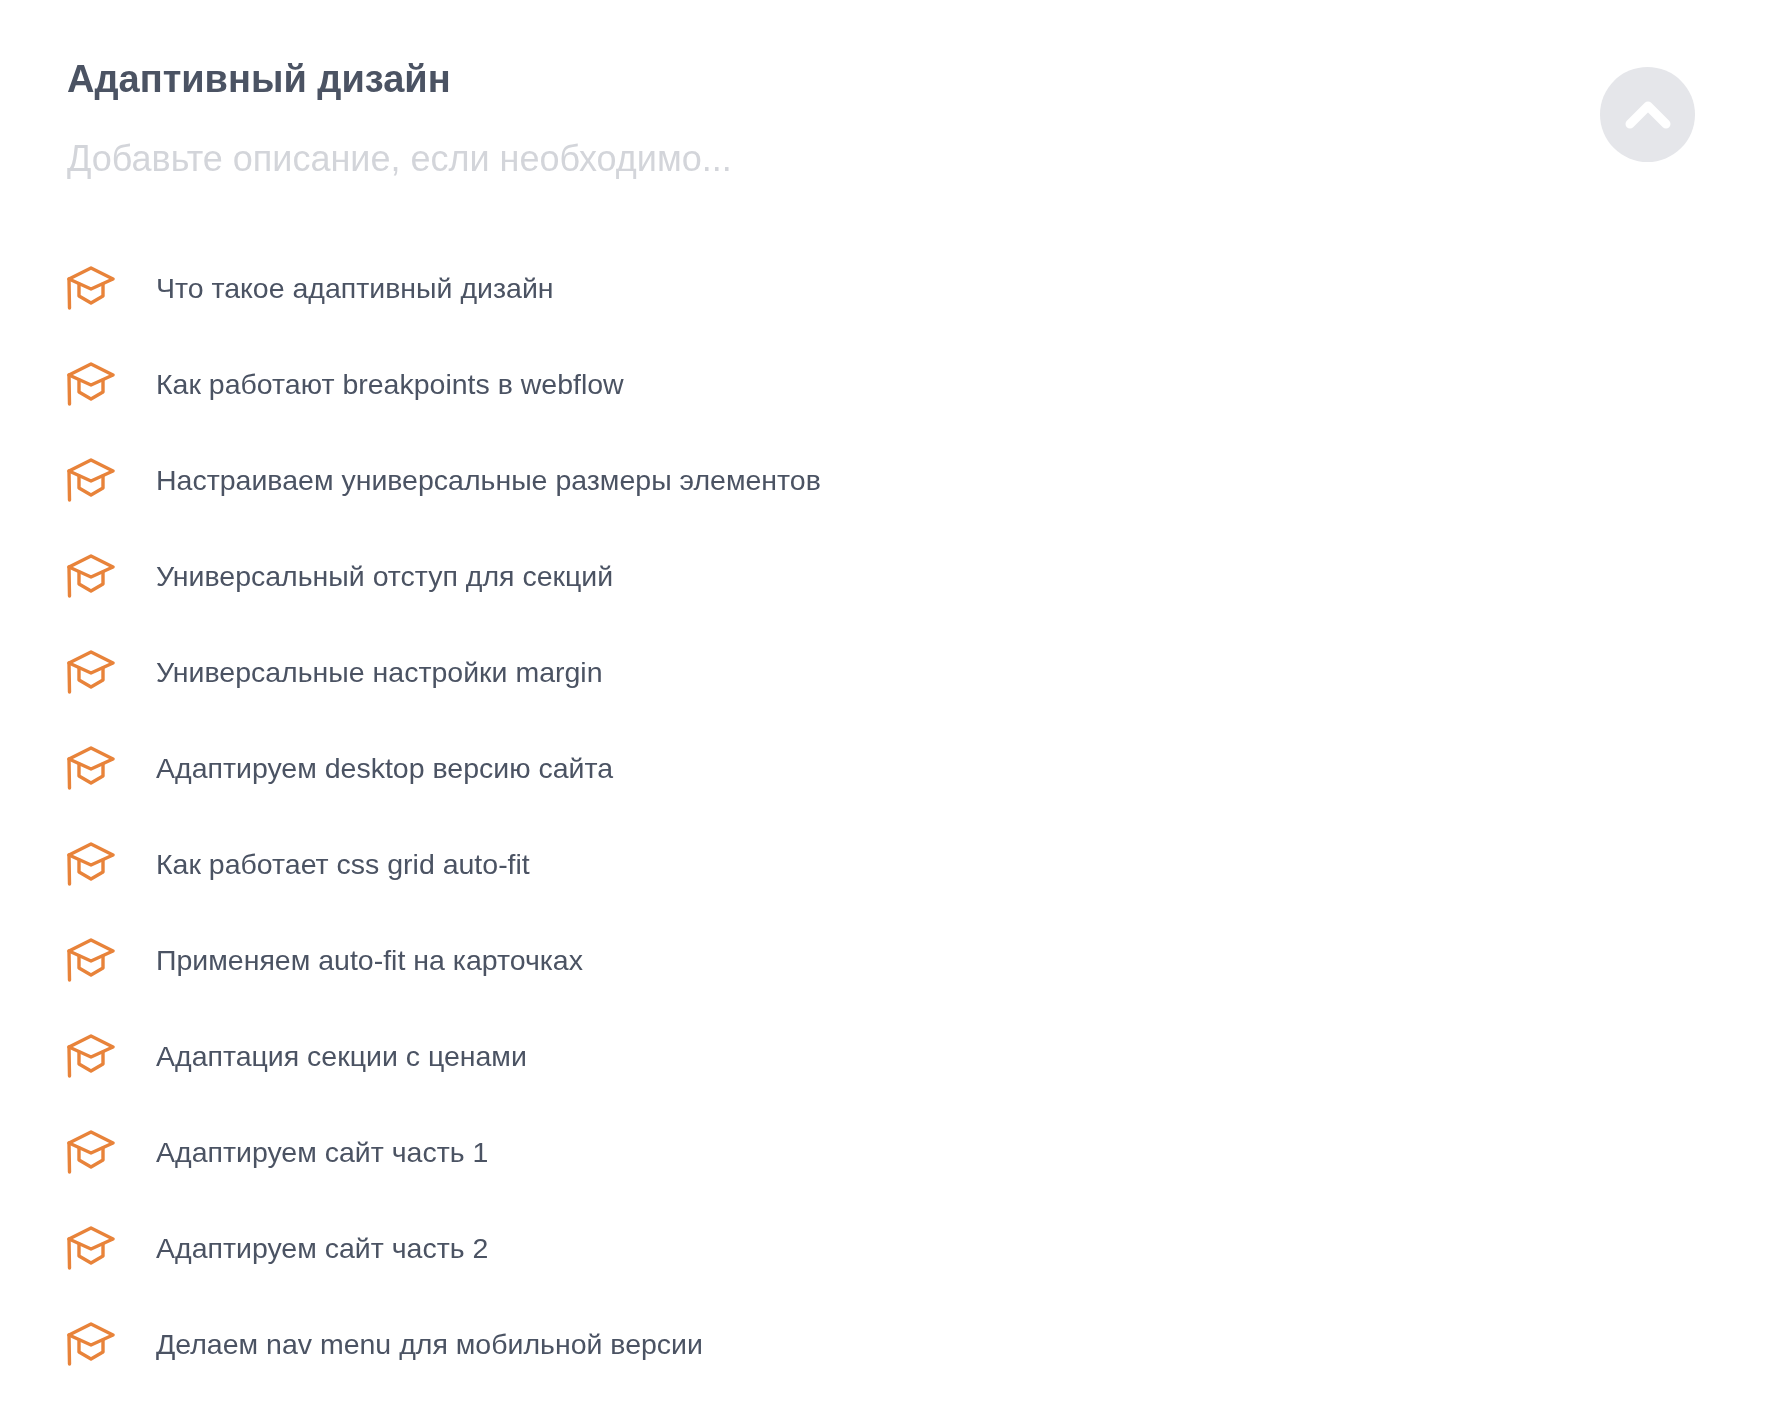 This screenshot has height=1424, width=1770. What do you see at coordinates (322, 1248) in the screenshot?
I see `lesson-link: Адаптируем сайт часть 2` at bounding box center [322, 1248].